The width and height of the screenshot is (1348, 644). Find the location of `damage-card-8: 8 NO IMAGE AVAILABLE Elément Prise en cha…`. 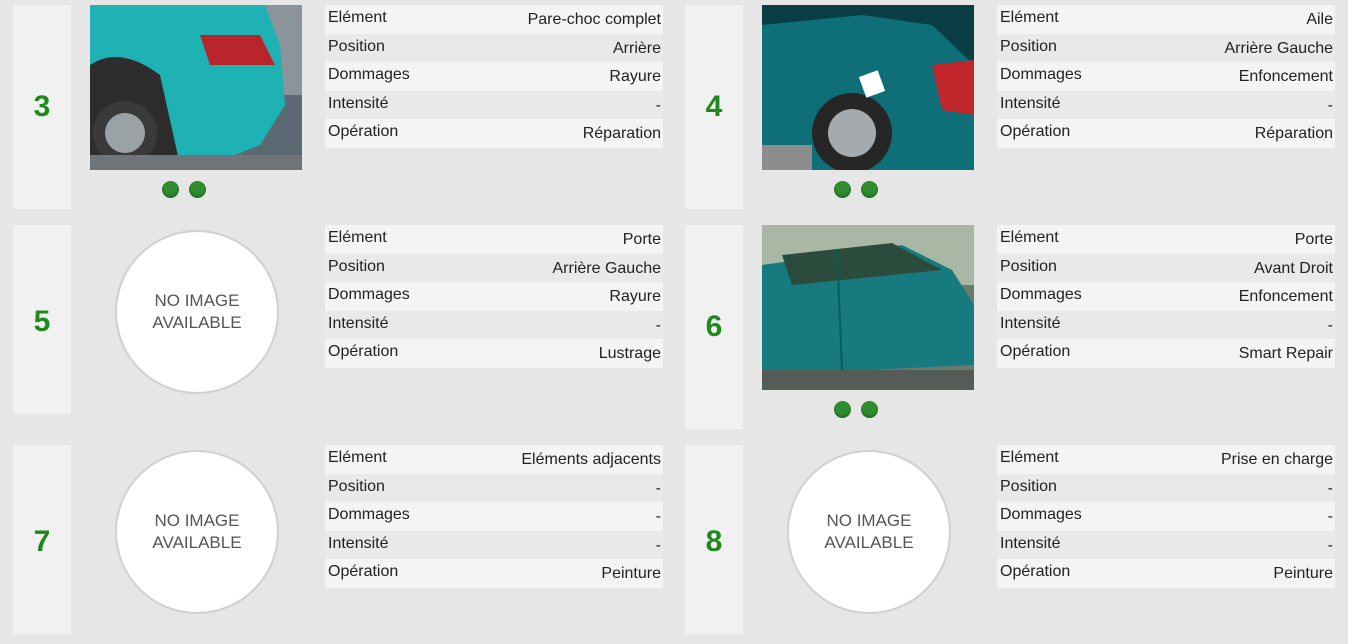

damage-card-8: 8 NO IMAGE AVAILABLE Elément Prise en cha… is located at coordinates (1010, 539).